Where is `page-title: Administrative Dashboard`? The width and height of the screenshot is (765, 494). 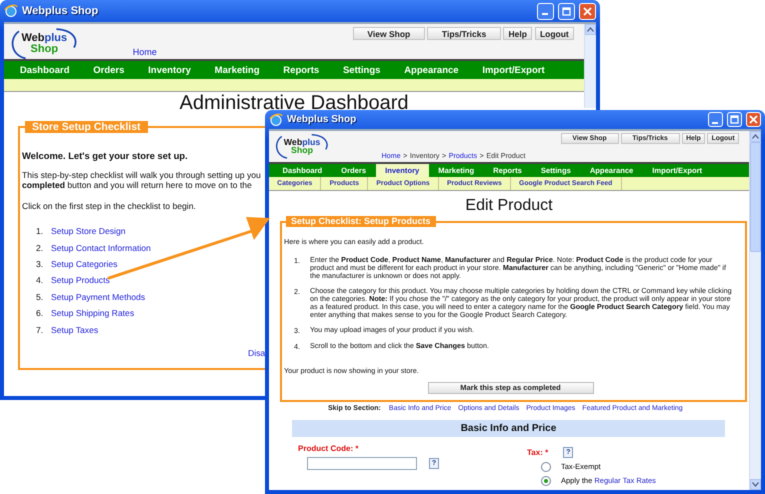
page-title: Administrative Dashboard is located at coordinates (294, 103).